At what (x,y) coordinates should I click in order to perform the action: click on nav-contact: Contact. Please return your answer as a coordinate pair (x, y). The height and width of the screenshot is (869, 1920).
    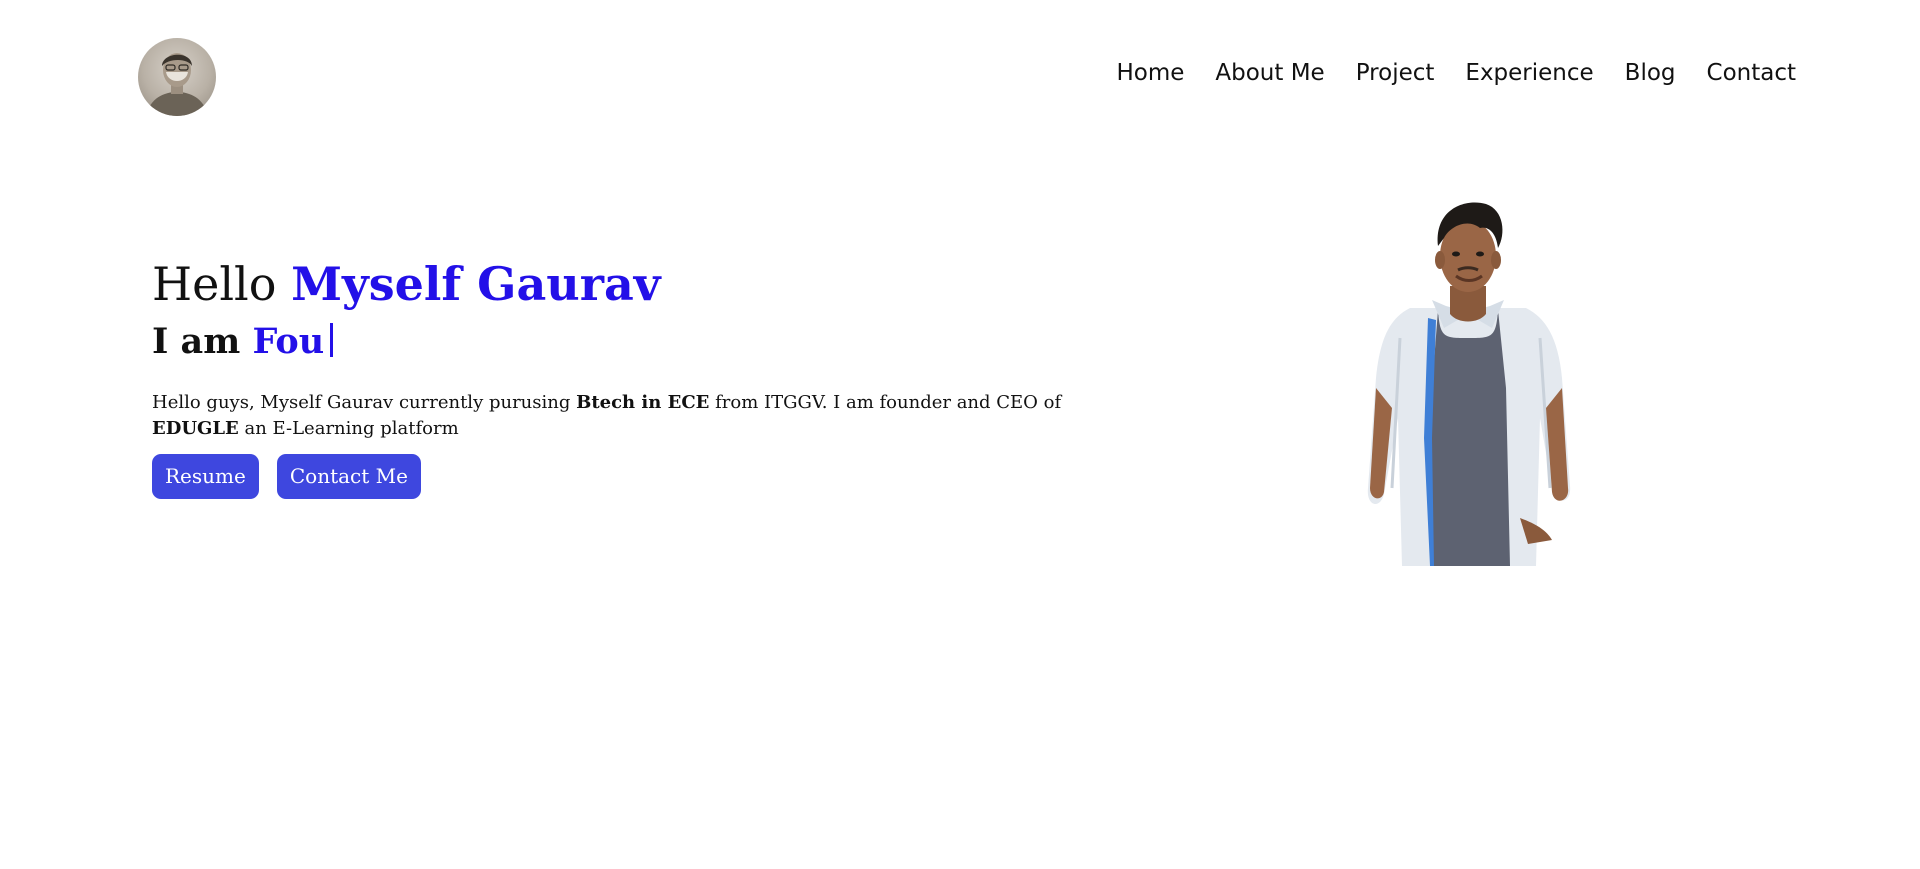
    Looking at the image, I should click on (1751, 73).